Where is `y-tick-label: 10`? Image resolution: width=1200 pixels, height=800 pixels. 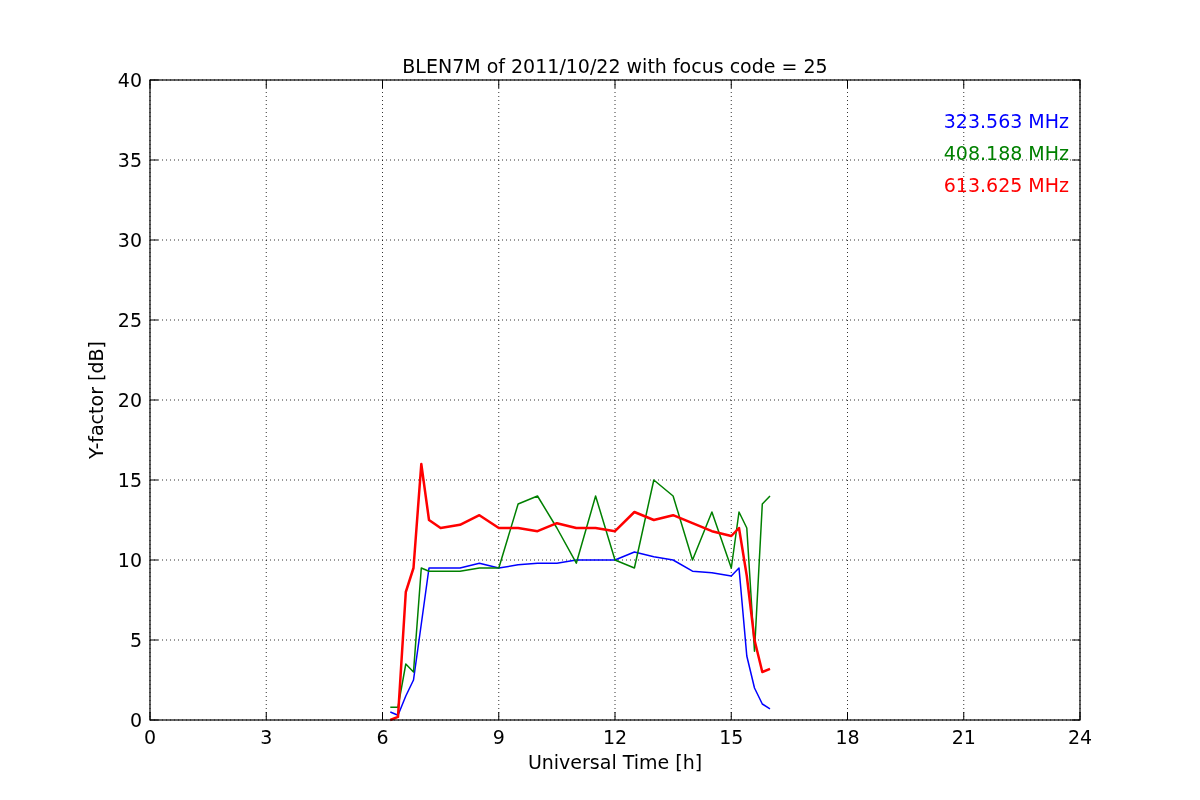
y-tick-label: 10 is located at coordinates (129, 560).